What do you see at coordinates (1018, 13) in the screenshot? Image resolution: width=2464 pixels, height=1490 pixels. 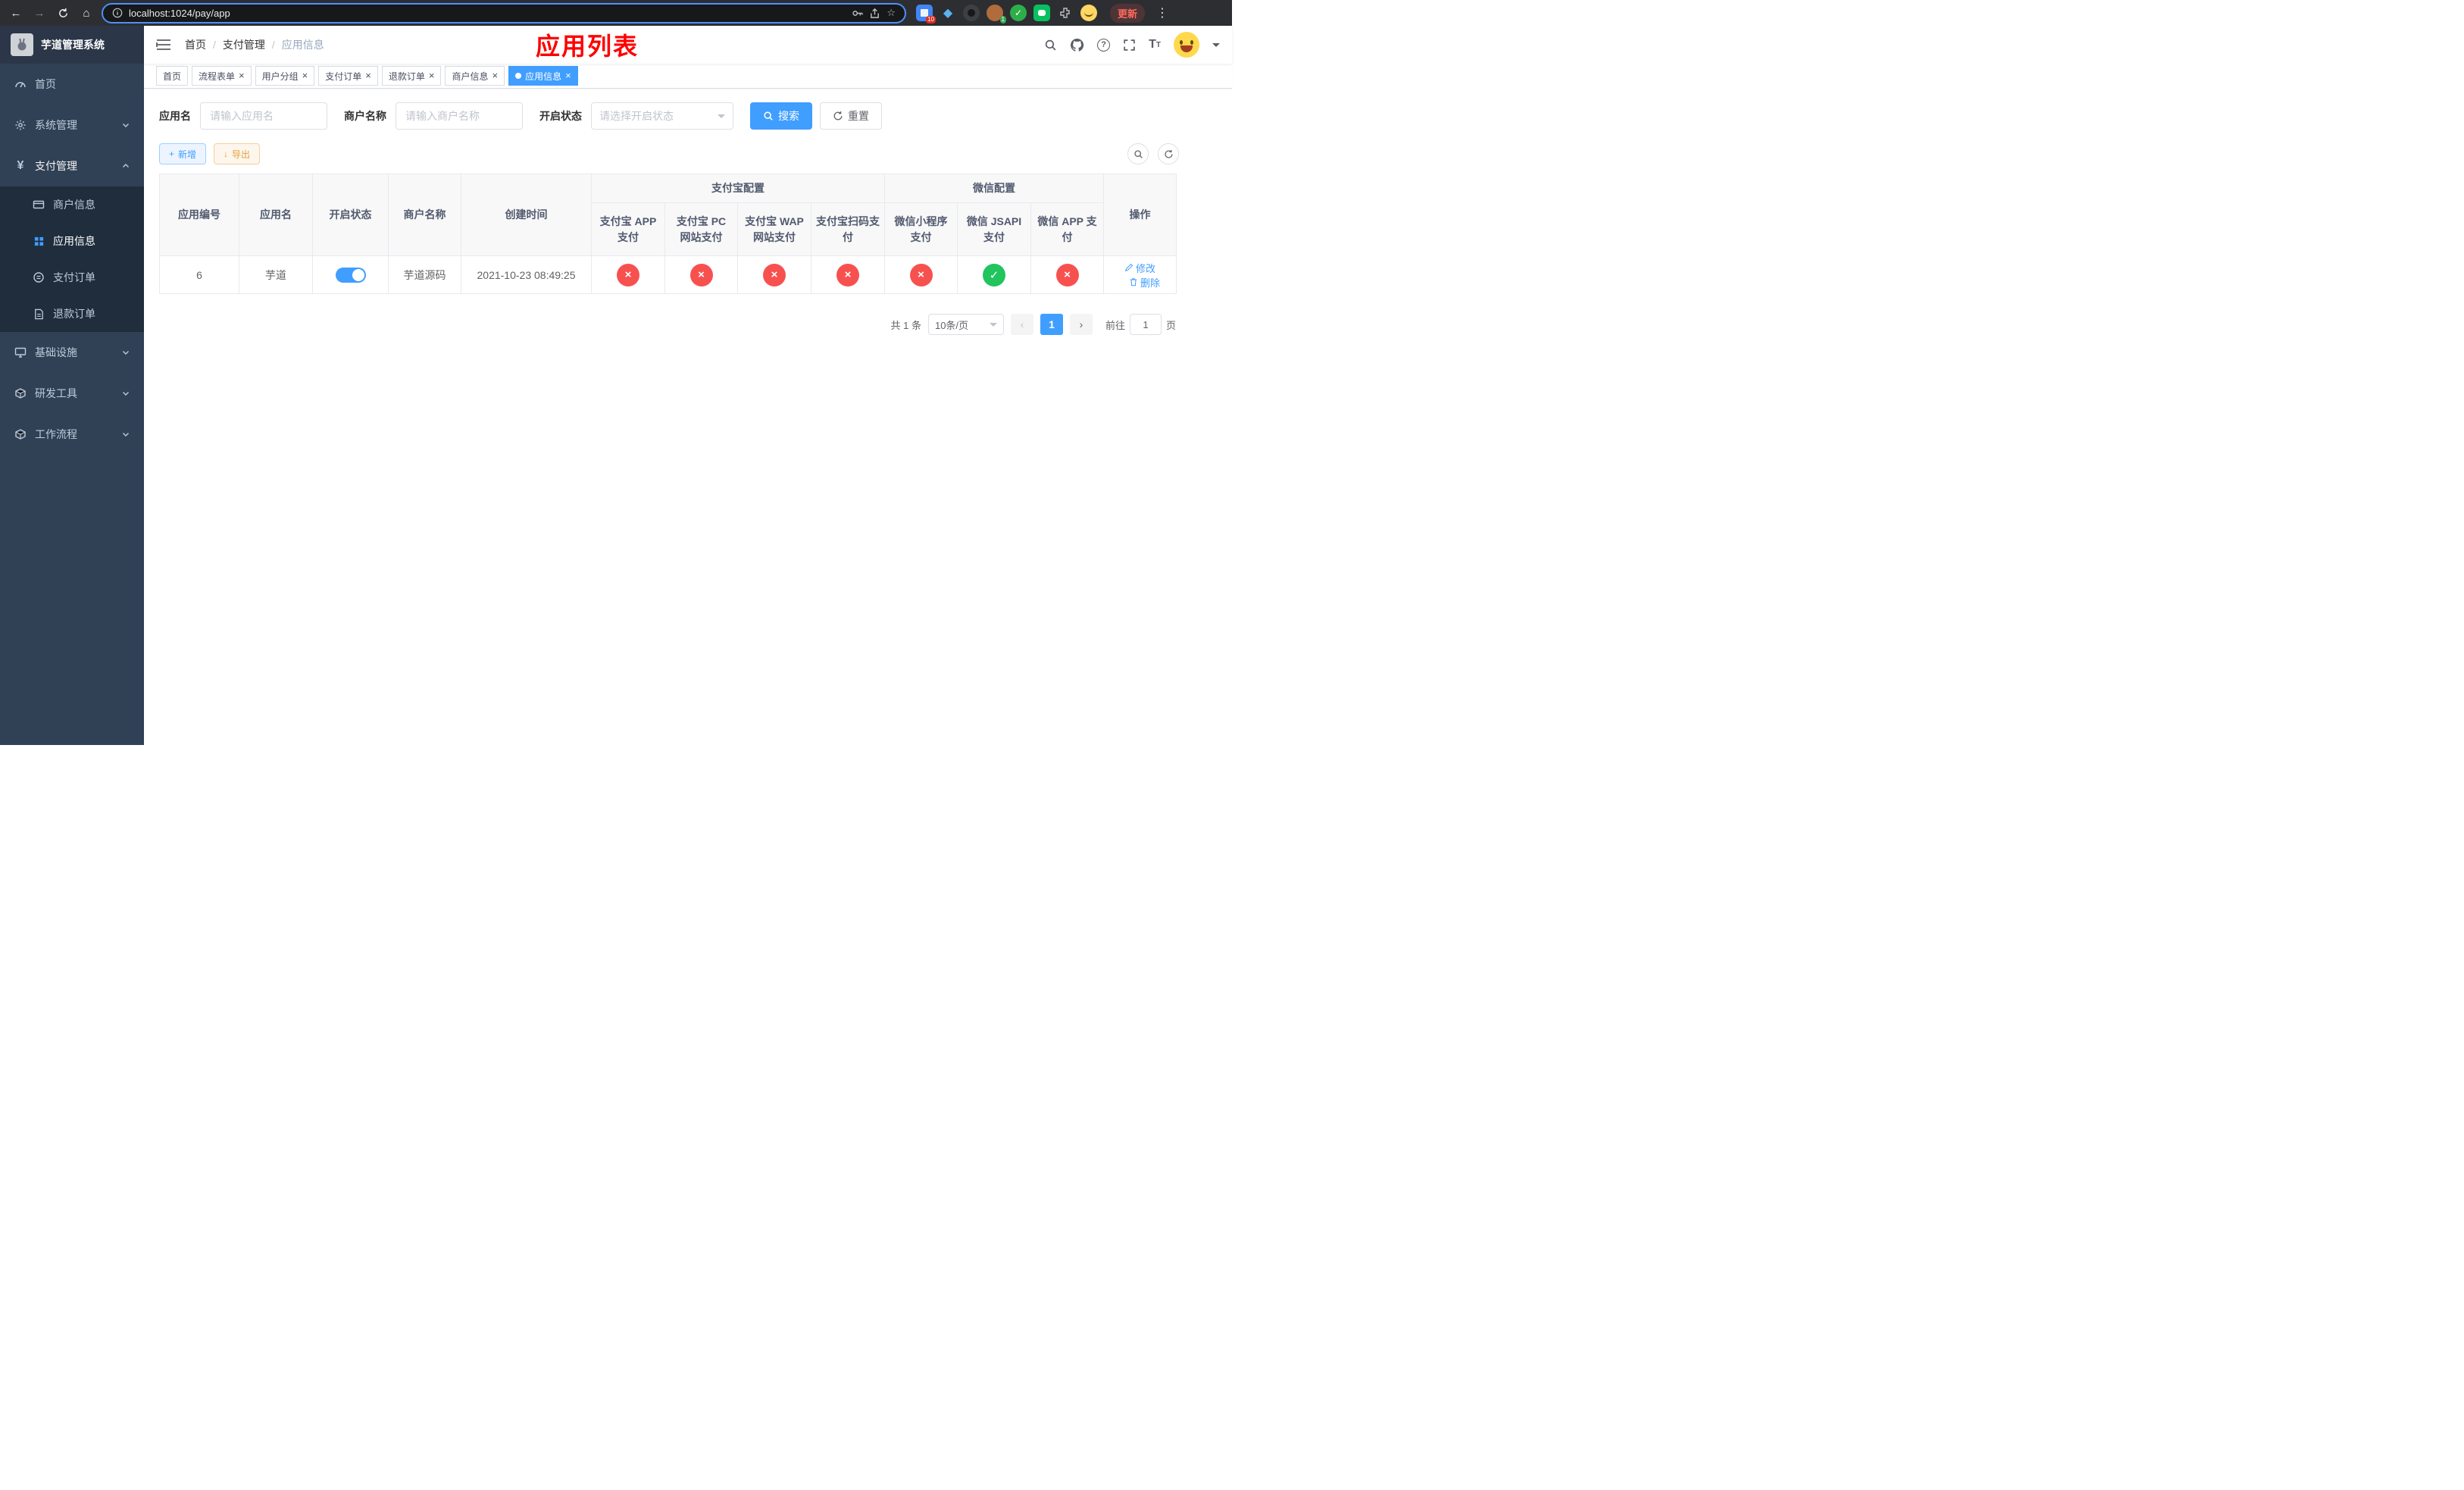 I see `extension-check-icon: ✓` at bounding box center [1018, 13].